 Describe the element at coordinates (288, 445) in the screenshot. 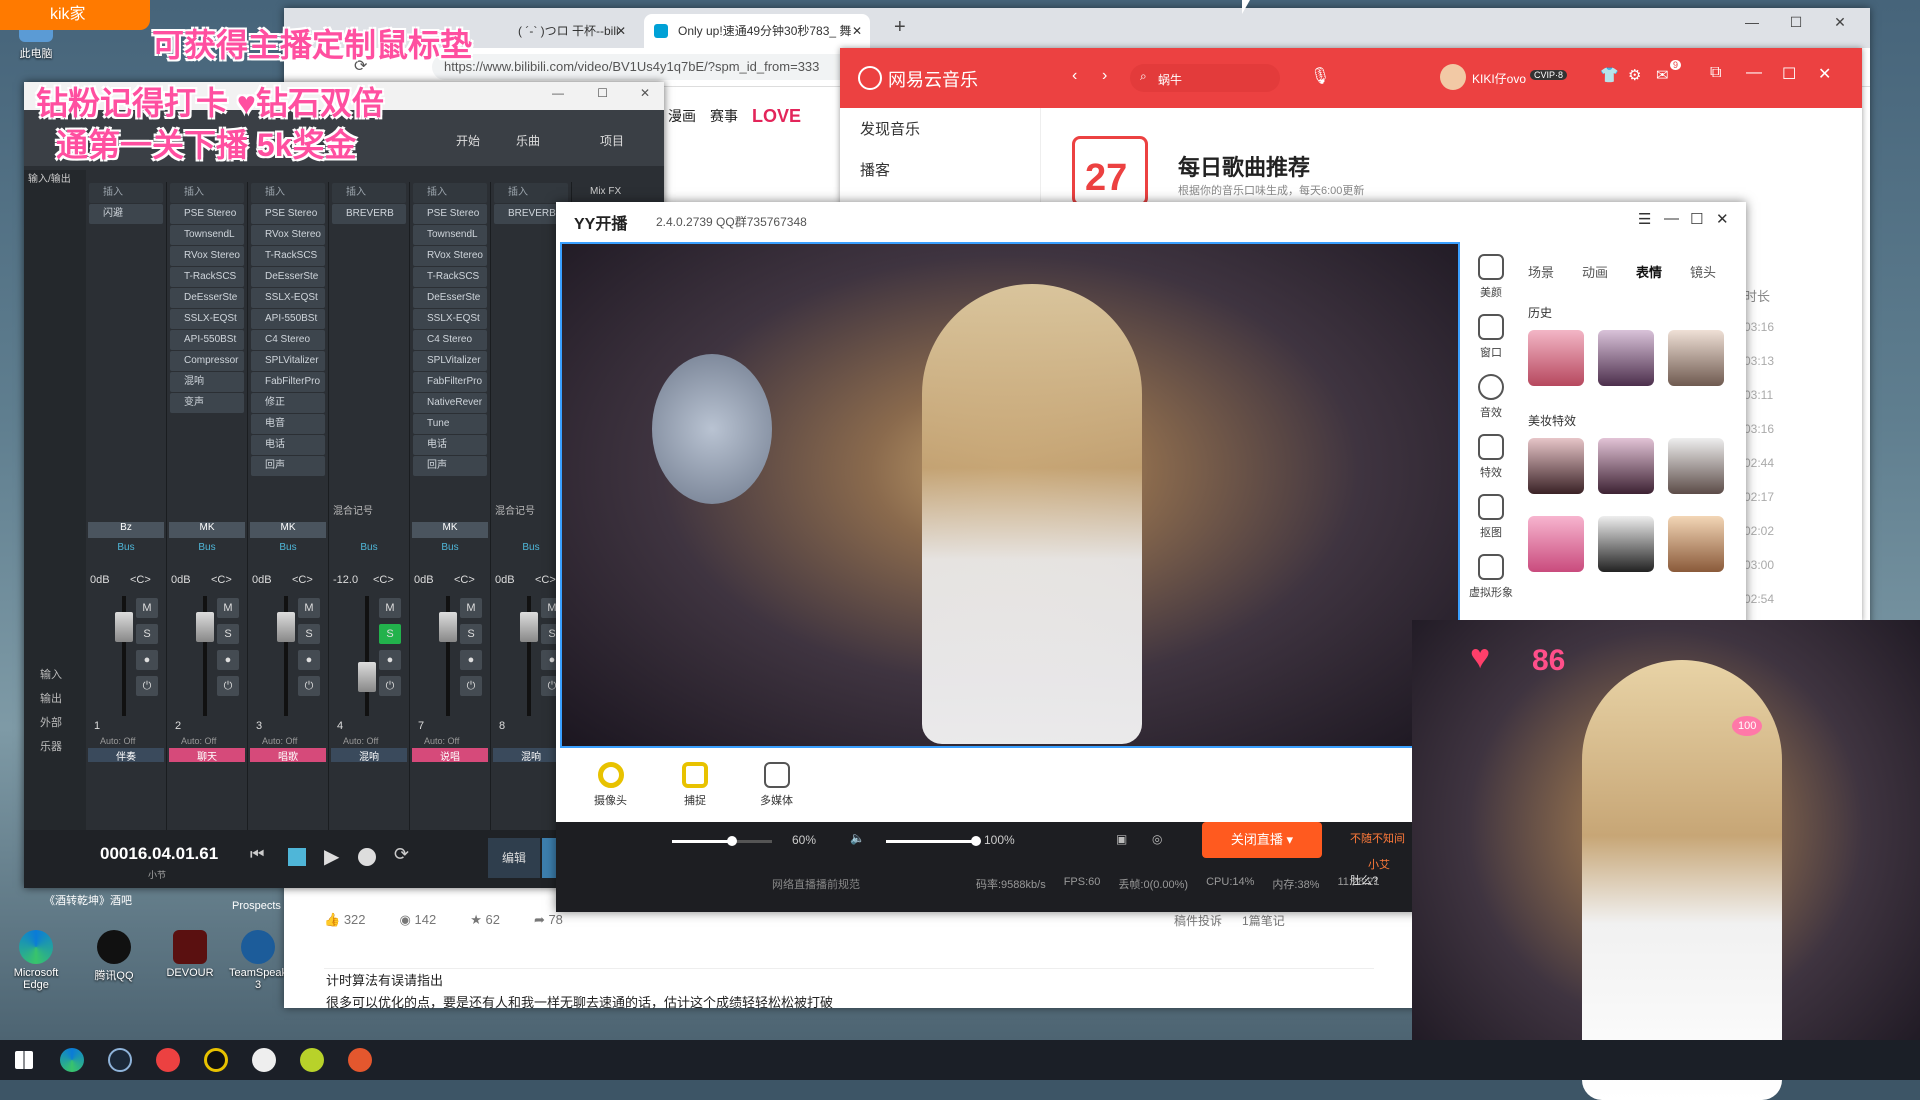

I see `insert-slot: 电话` at that location.